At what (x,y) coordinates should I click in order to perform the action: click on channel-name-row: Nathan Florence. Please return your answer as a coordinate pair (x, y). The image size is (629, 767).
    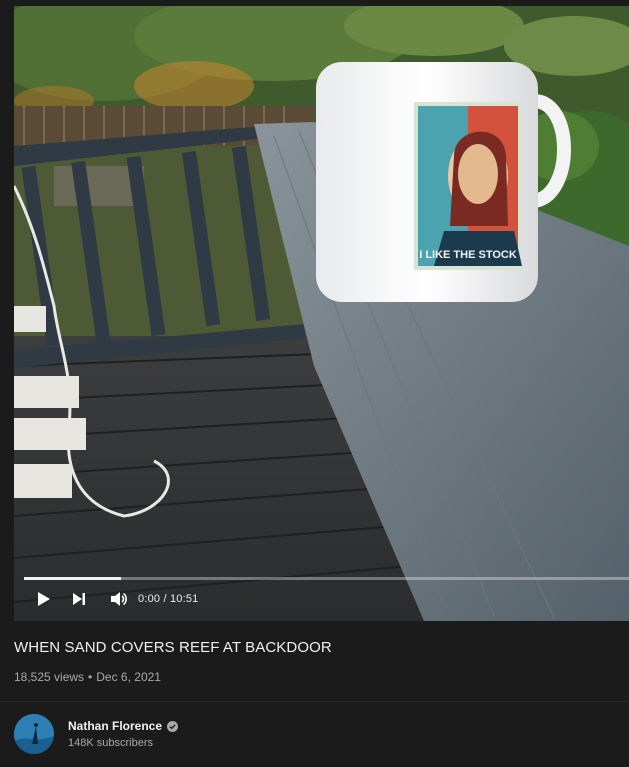
    Looking at the image, I should click on (123, 726).